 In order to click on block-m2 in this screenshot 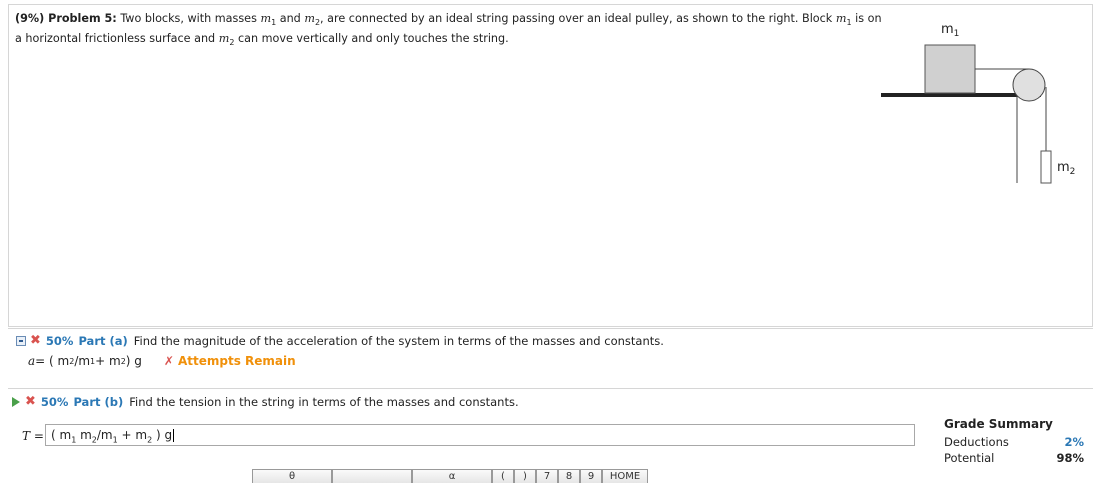, I will do `click(1046, 167)`.